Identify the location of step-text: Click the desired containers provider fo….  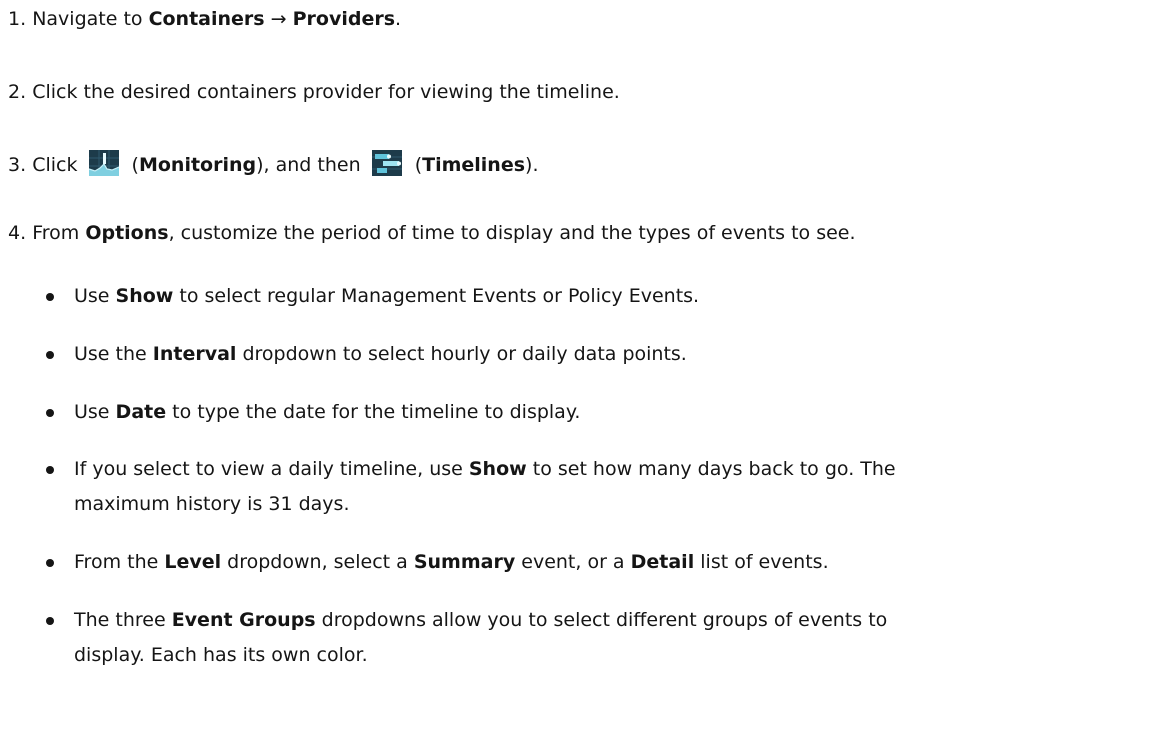
(326, 92).